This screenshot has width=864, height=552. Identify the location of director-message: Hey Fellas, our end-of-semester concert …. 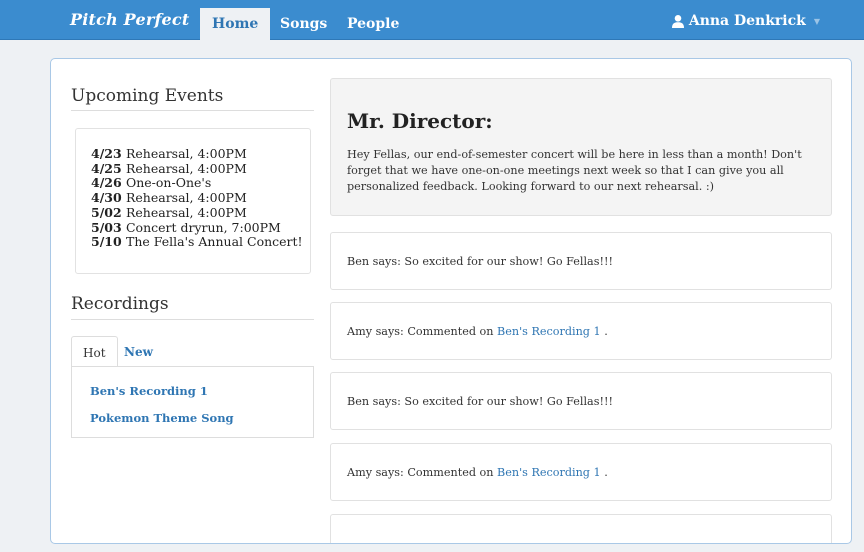
(574, 170).